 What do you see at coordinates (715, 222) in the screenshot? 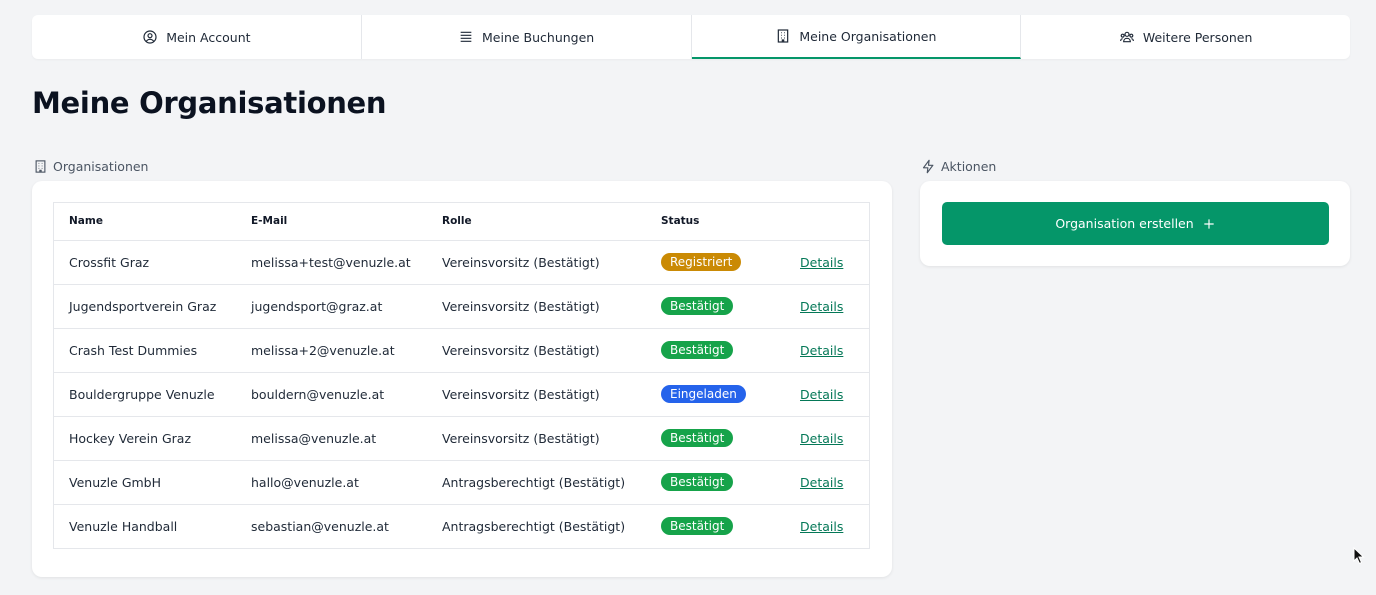
I see `column-header-status: Status` at bounding box center [715, 222].